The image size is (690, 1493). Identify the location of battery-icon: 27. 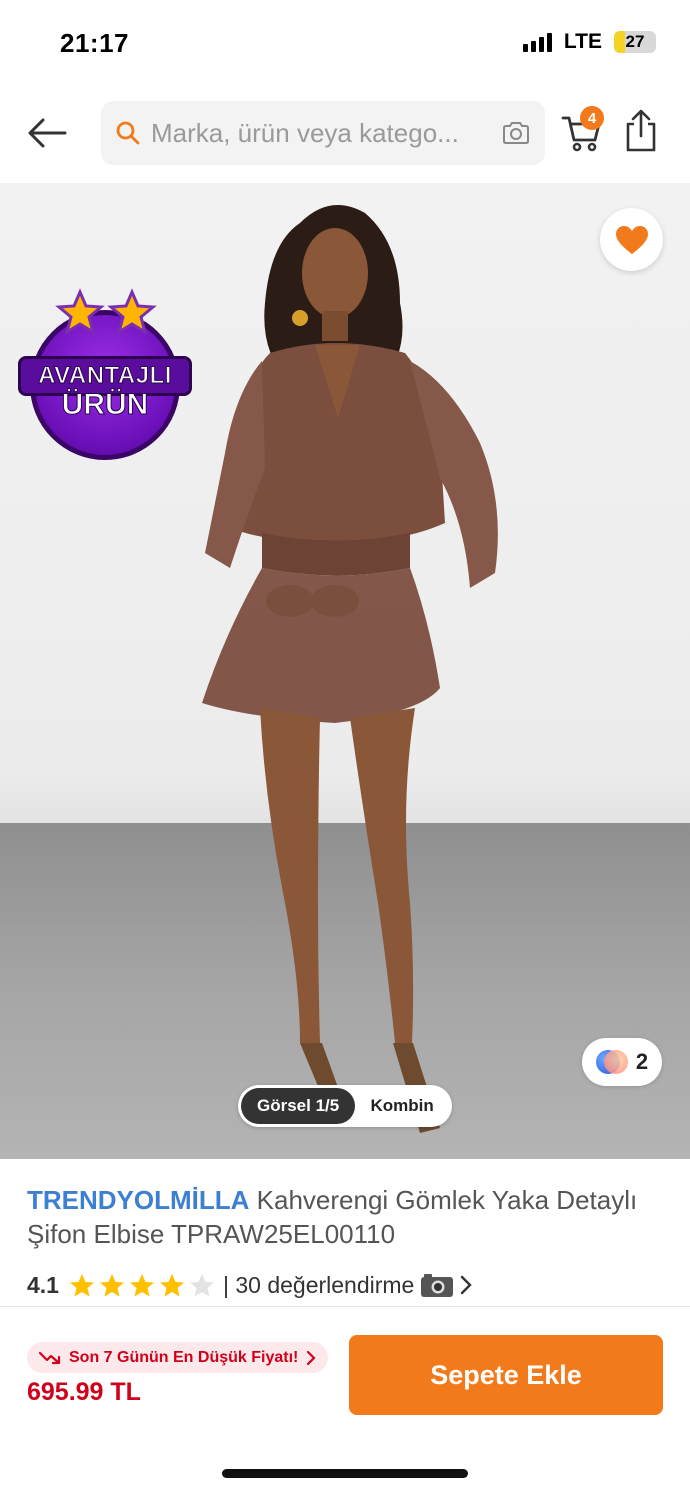
(635, 42).